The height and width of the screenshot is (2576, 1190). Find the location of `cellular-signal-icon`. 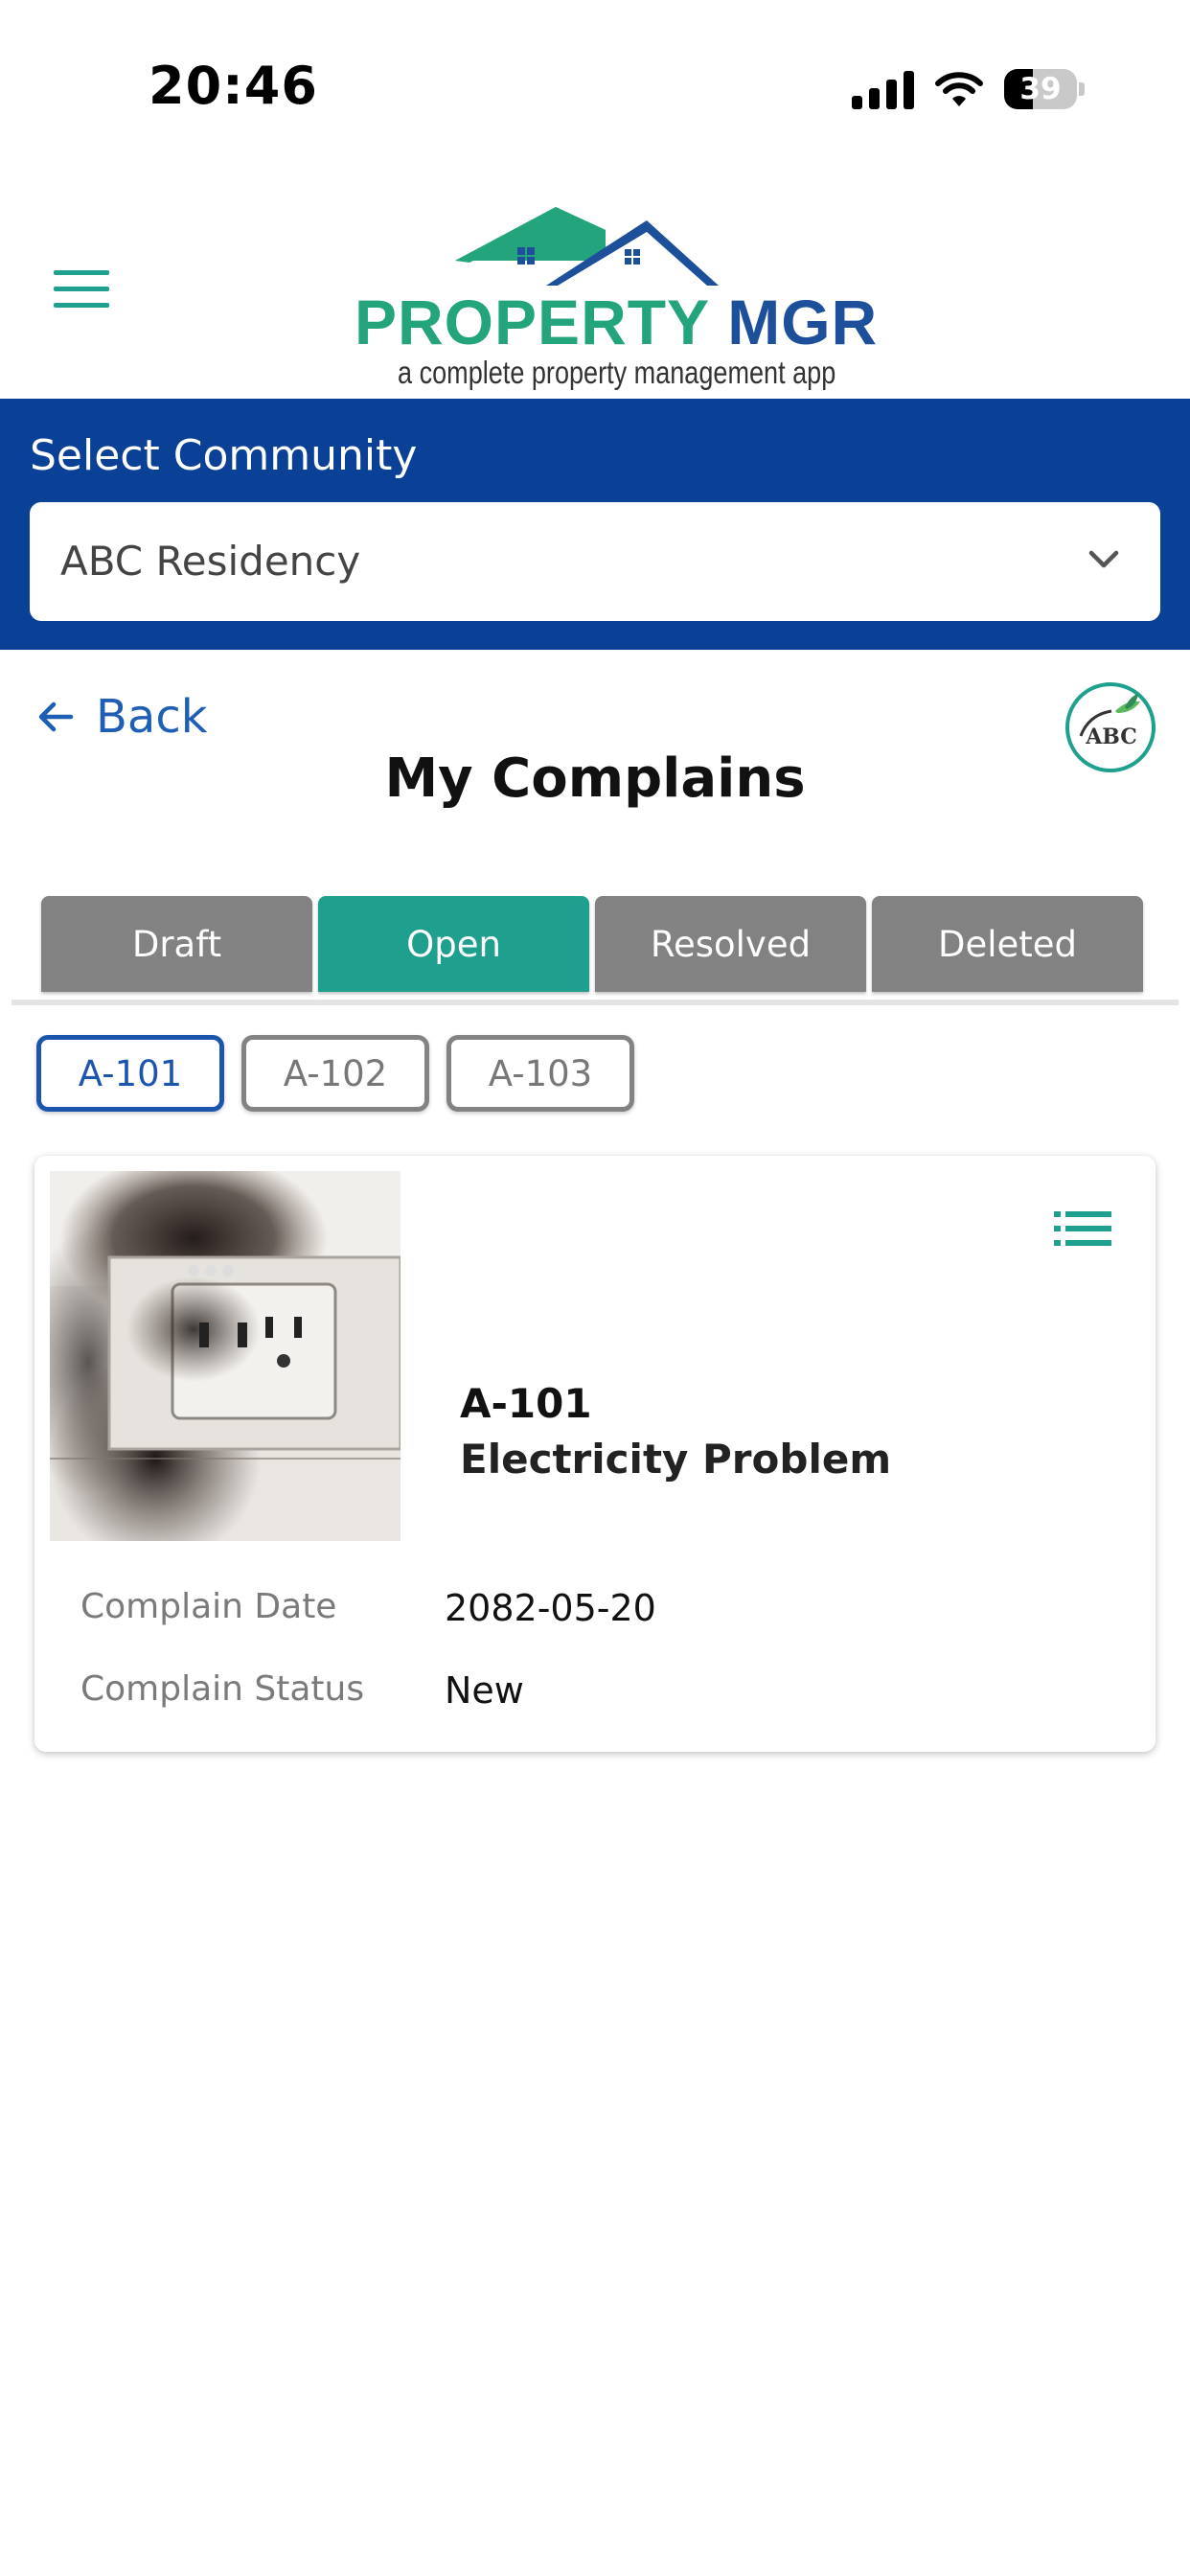

cellular-signal-icon is located at coordinates (883, 89).